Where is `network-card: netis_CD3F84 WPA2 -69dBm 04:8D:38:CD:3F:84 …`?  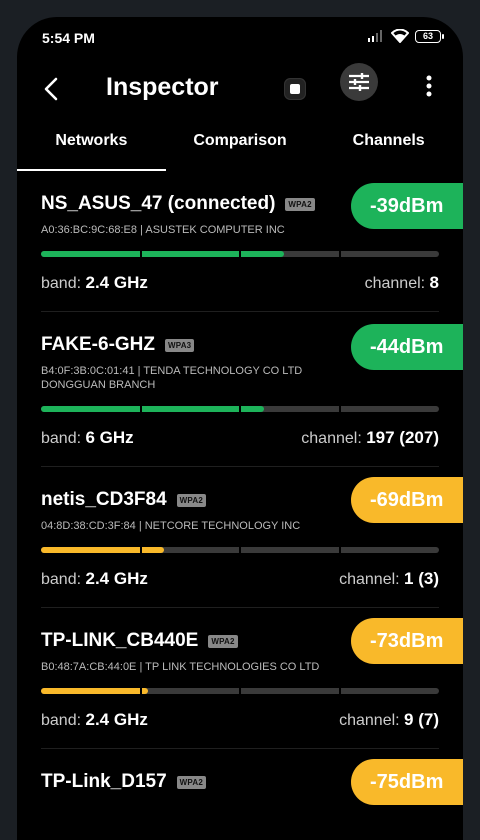 network-card: netis_CD3F84 WPA2 -69dBm 04:8D:38:CD:3F:84 … is located at coordinates (252, 537).